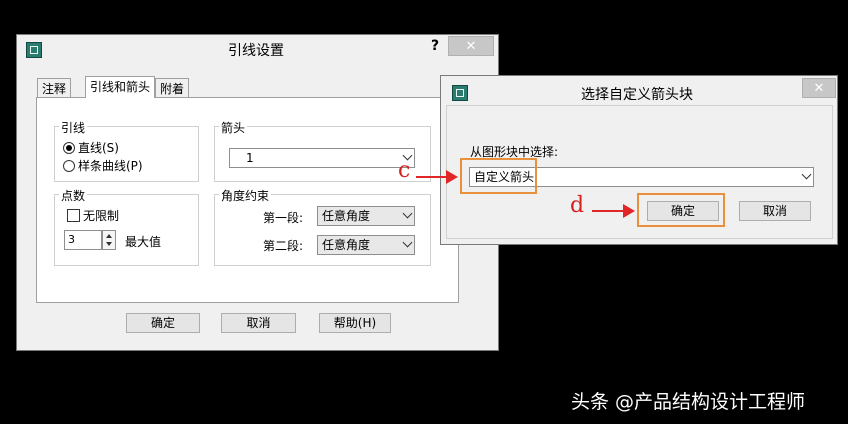 The width and height of the screenshot is (848, 424). What do you see at coordinates (613, 211) in the screenshot?
I see `arrow-d-icon` at bounding box center [613, 211].